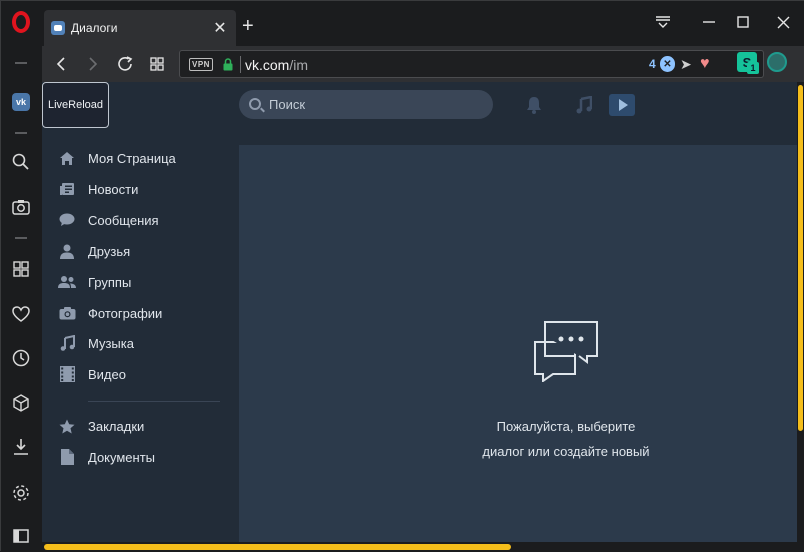 The image size is (804, 552). I want to click on livereload-tooltip: LiveReload, so click(75, 105).